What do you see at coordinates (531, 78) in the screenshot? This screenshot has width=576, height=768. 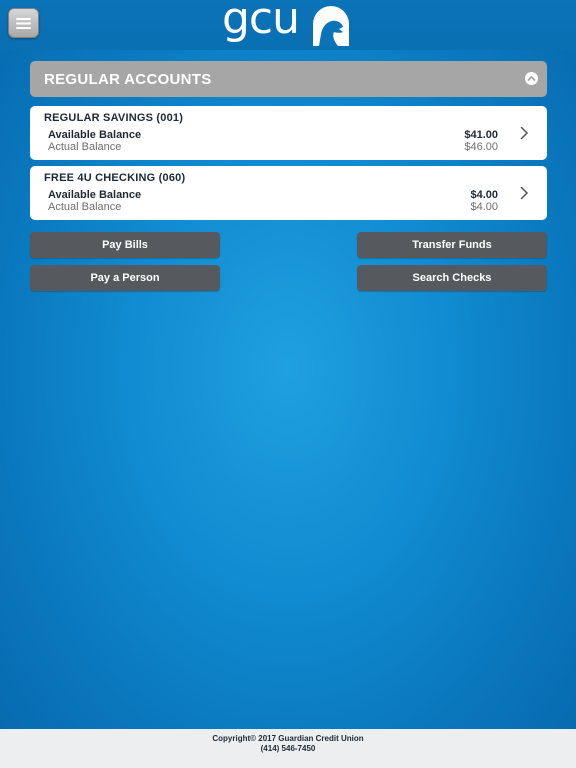 I see `chevron-up-circle-icon` at bounding box center [531, 78].